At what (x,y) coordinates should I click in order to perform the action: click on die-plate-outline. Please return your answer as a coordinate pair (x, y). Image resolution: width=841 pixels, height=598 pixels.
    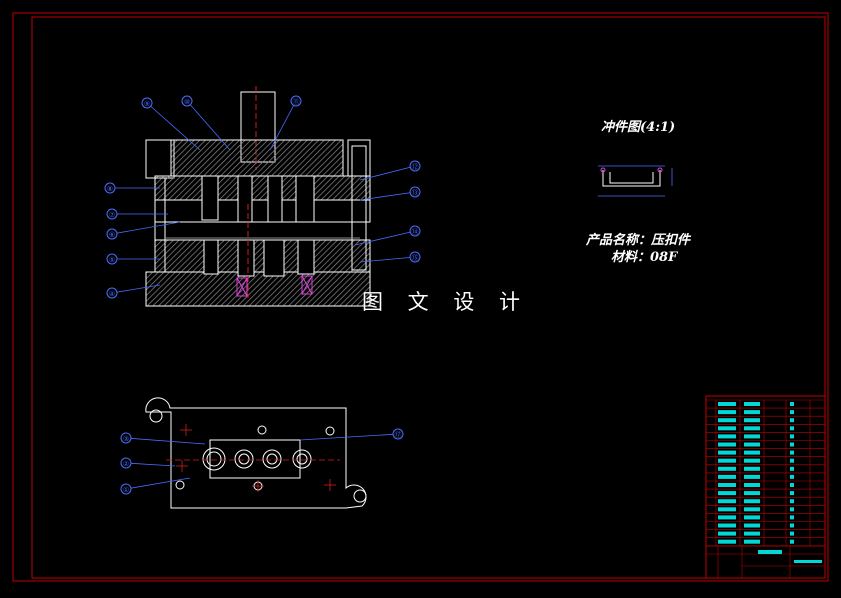
    Looking at the image, I should click on (256, 453).